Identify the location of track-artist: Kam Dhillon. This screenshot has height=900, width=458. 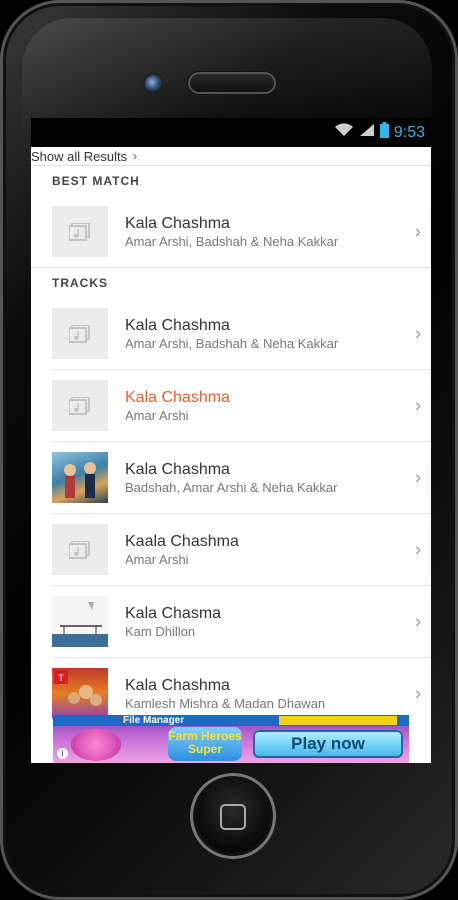
(160, 631).